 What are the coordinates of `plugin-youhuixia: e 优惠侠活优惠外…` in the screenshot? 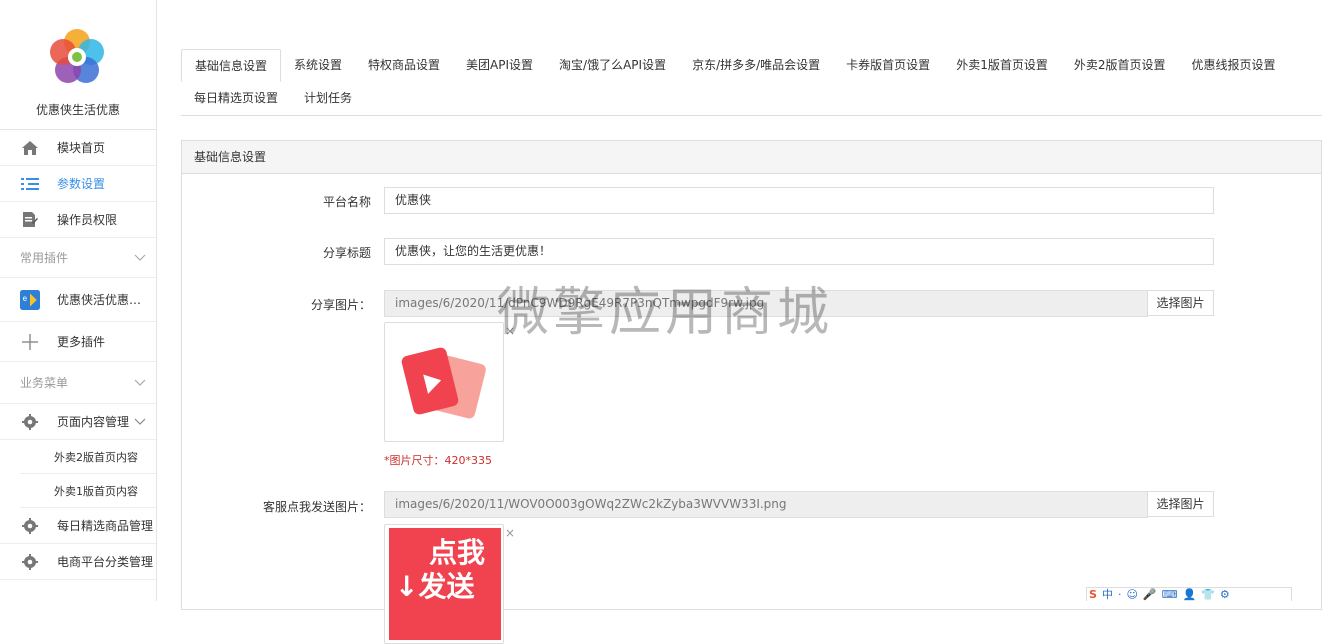 It's located at (78, 300).